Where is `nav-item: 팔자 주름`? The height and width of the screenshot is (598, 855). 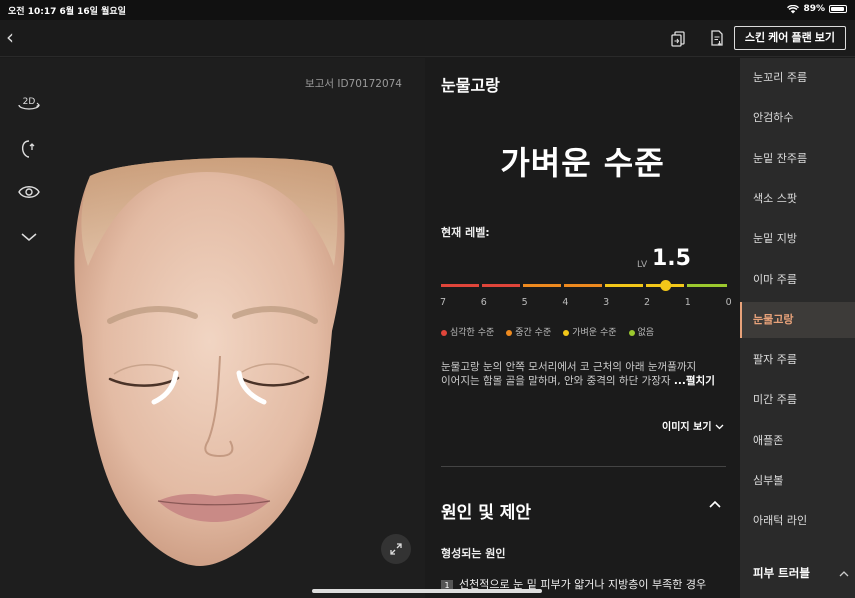
nav-item: 팔자 주름 is located at coordinates (797, 360).